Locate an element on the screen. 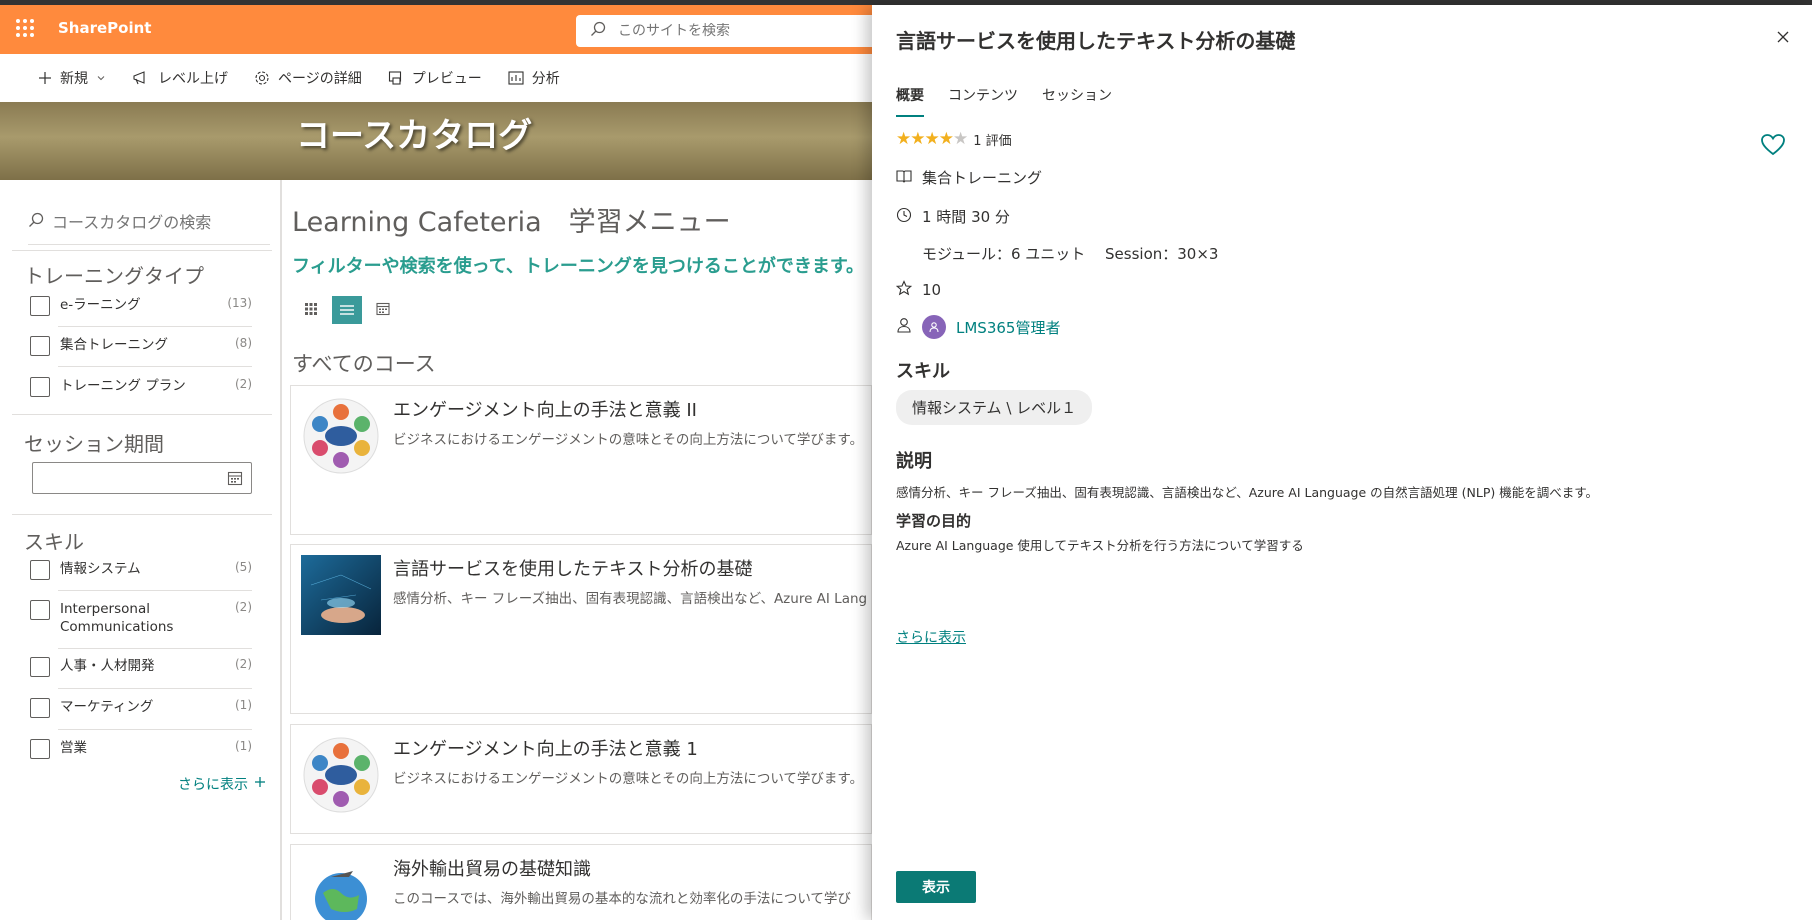 The image size is (1812, 920). filter-label: トレーニング プラン is located at coordinates (123, 386).